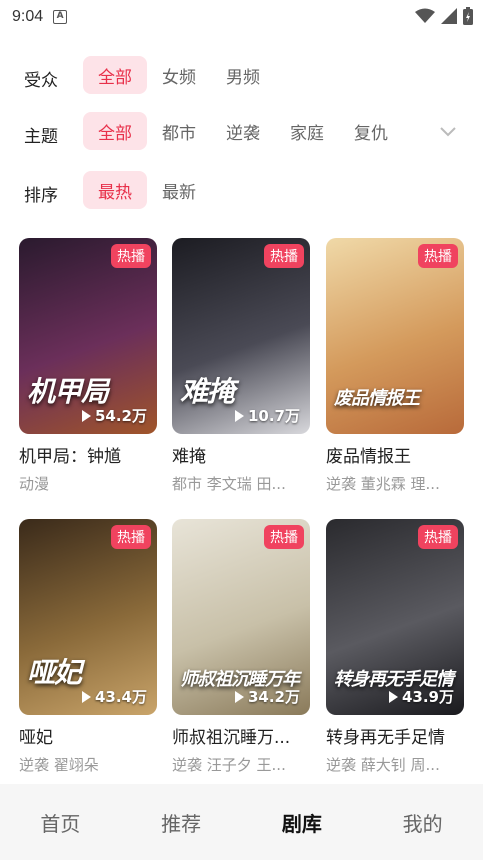 This screenshot has width=483, height=860. Describe the element at coordinates (449, 16) in the screenshot. I see `signal-icon` at that location.